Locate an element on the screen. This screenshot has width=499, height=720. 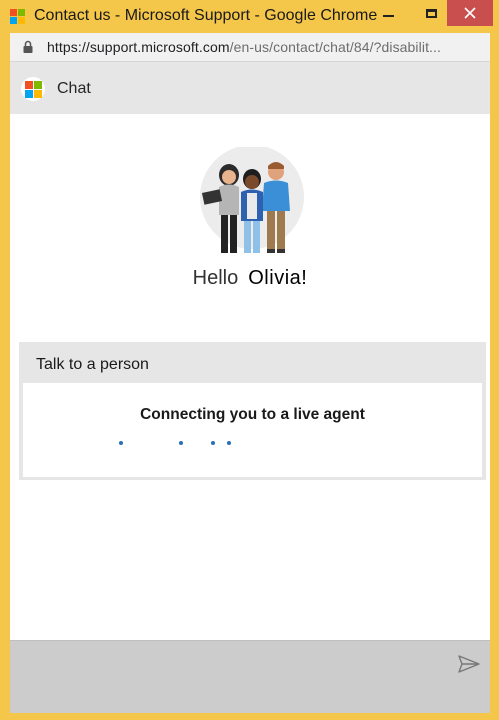
minimize-icon is located at coordinates (388, 16).